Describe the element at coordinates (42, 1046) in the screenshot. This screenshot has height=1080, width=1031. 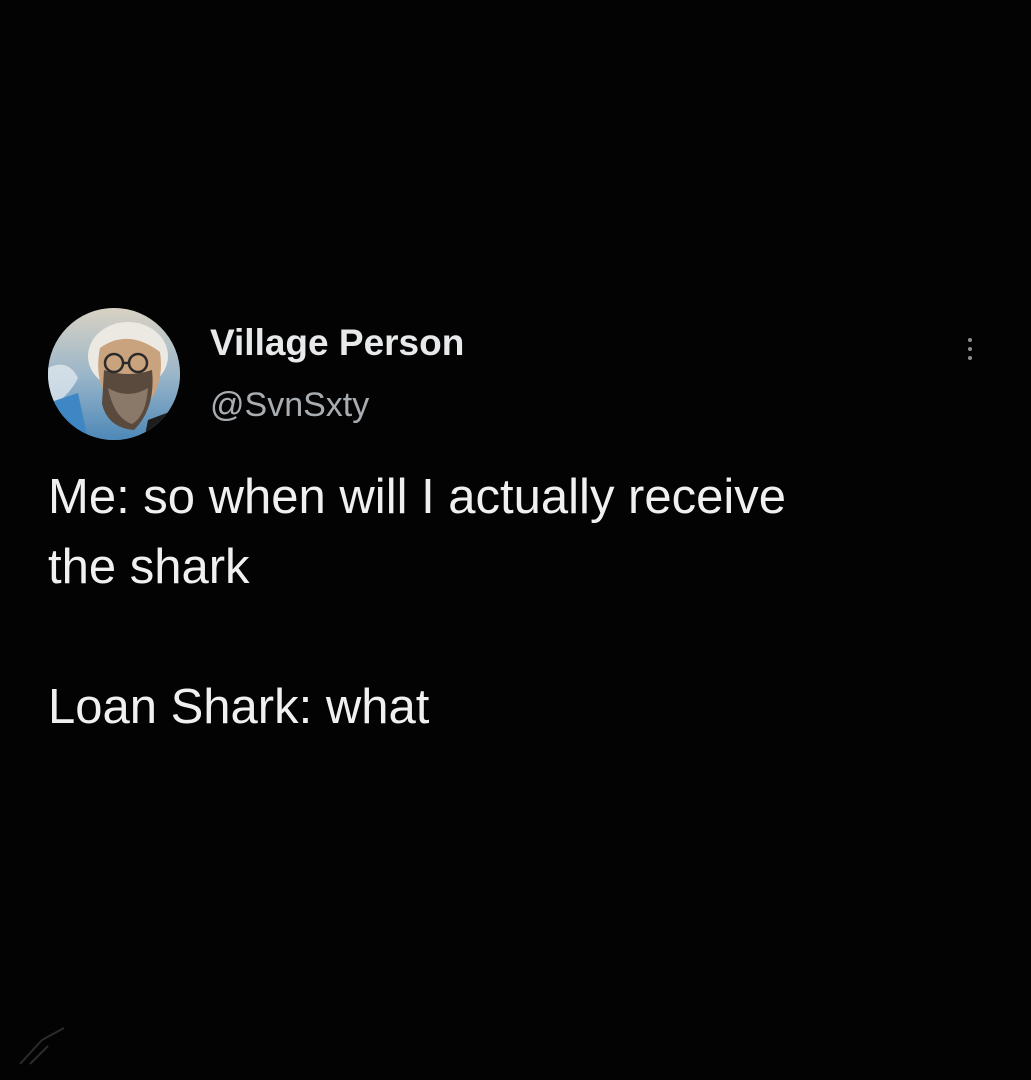
I see `watermark-icon` at that location.